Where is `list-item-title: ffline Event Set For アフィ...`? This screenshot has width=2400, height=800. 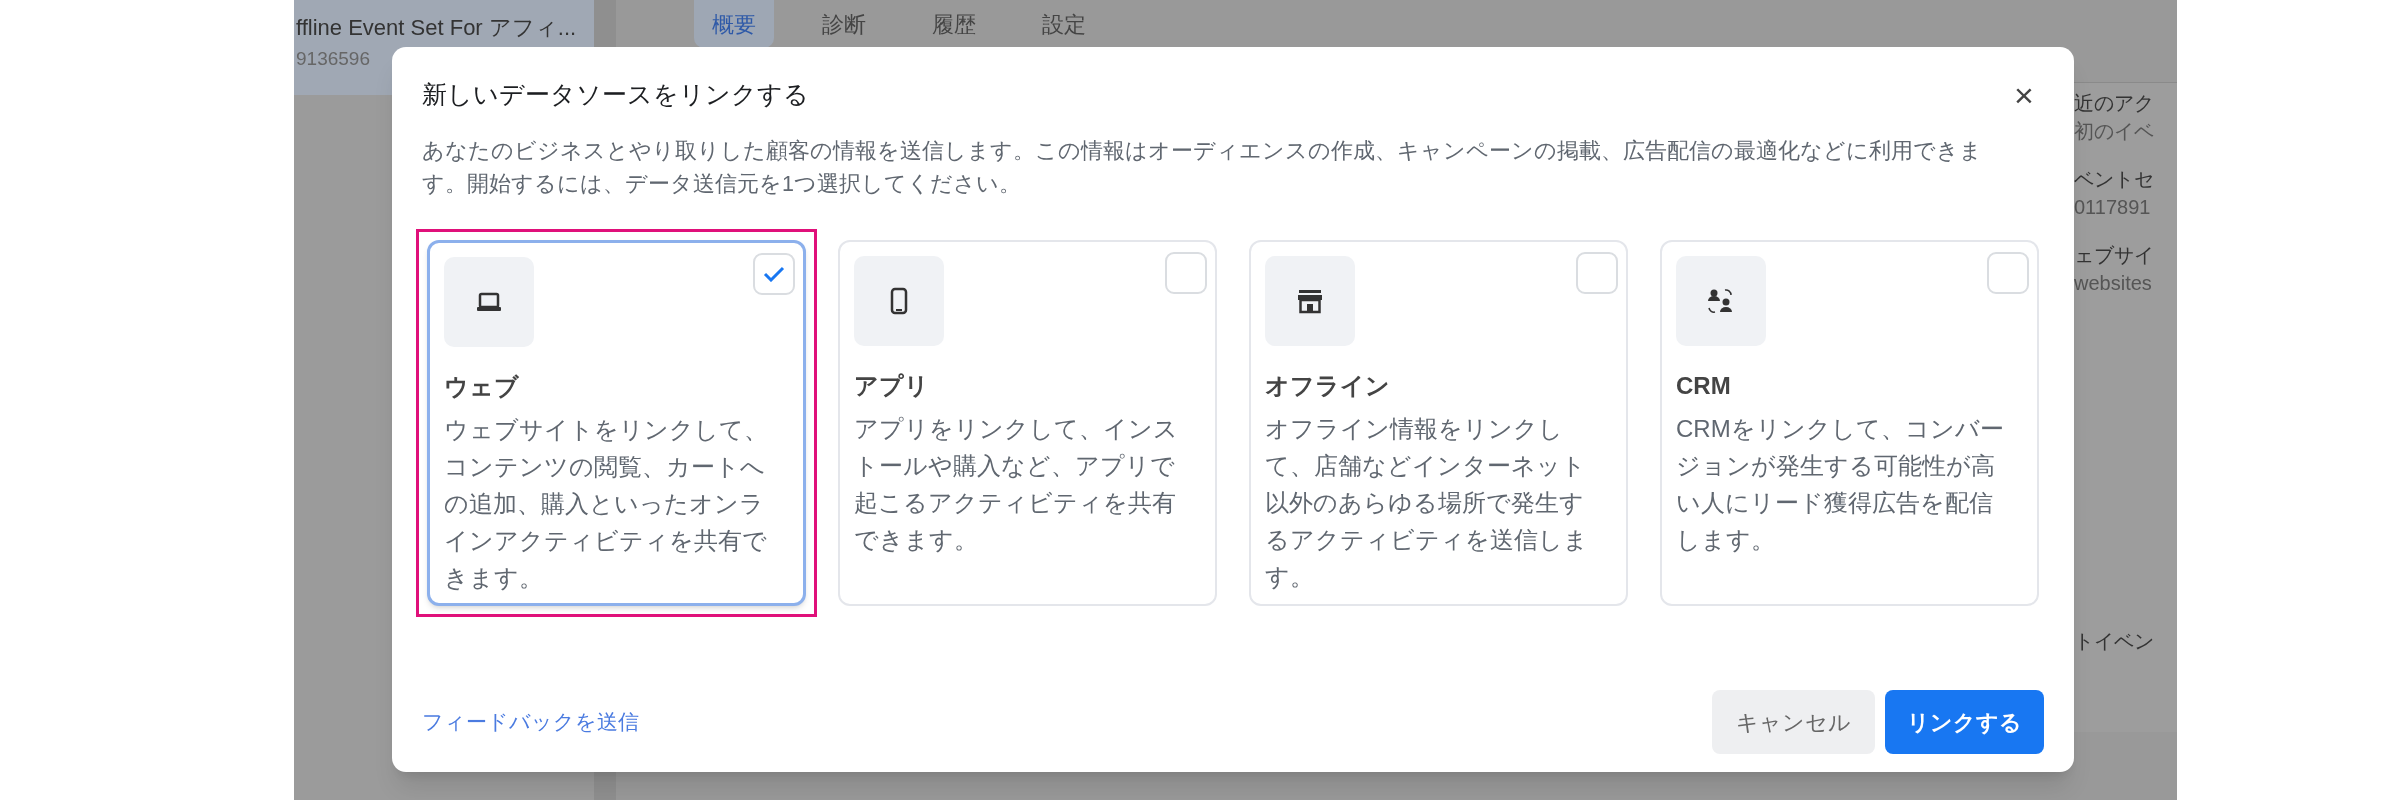 list-item-title: ffline Event Set For アフィ... is located at coordinates (437, 28).